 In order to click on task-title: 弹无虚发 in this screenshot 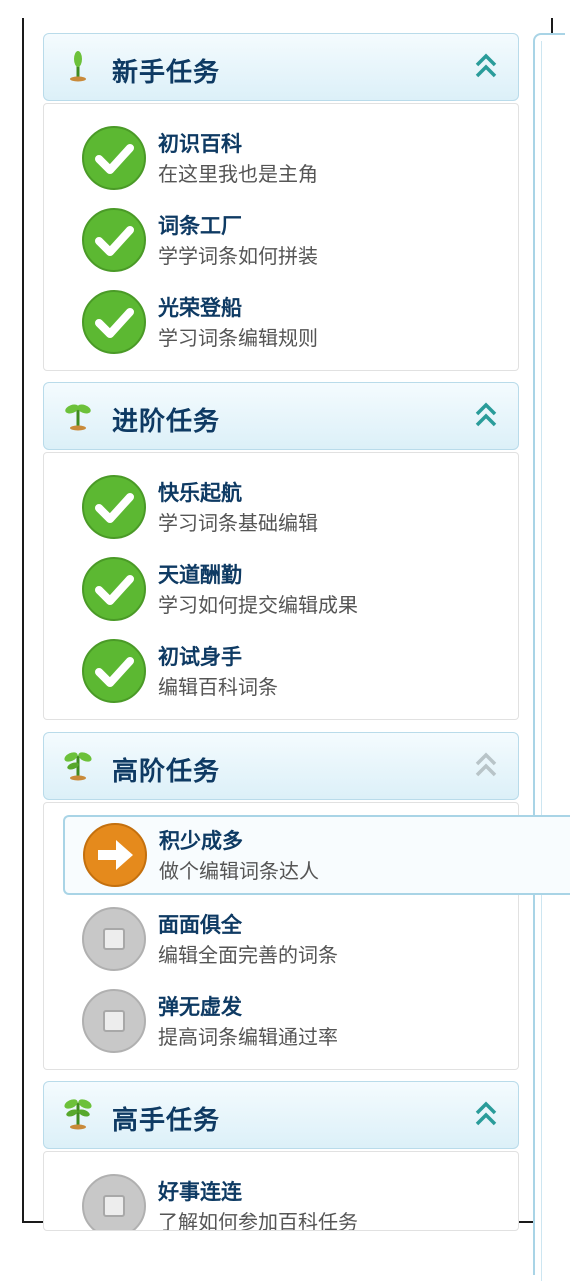, I will do `click(200, 1007)`.